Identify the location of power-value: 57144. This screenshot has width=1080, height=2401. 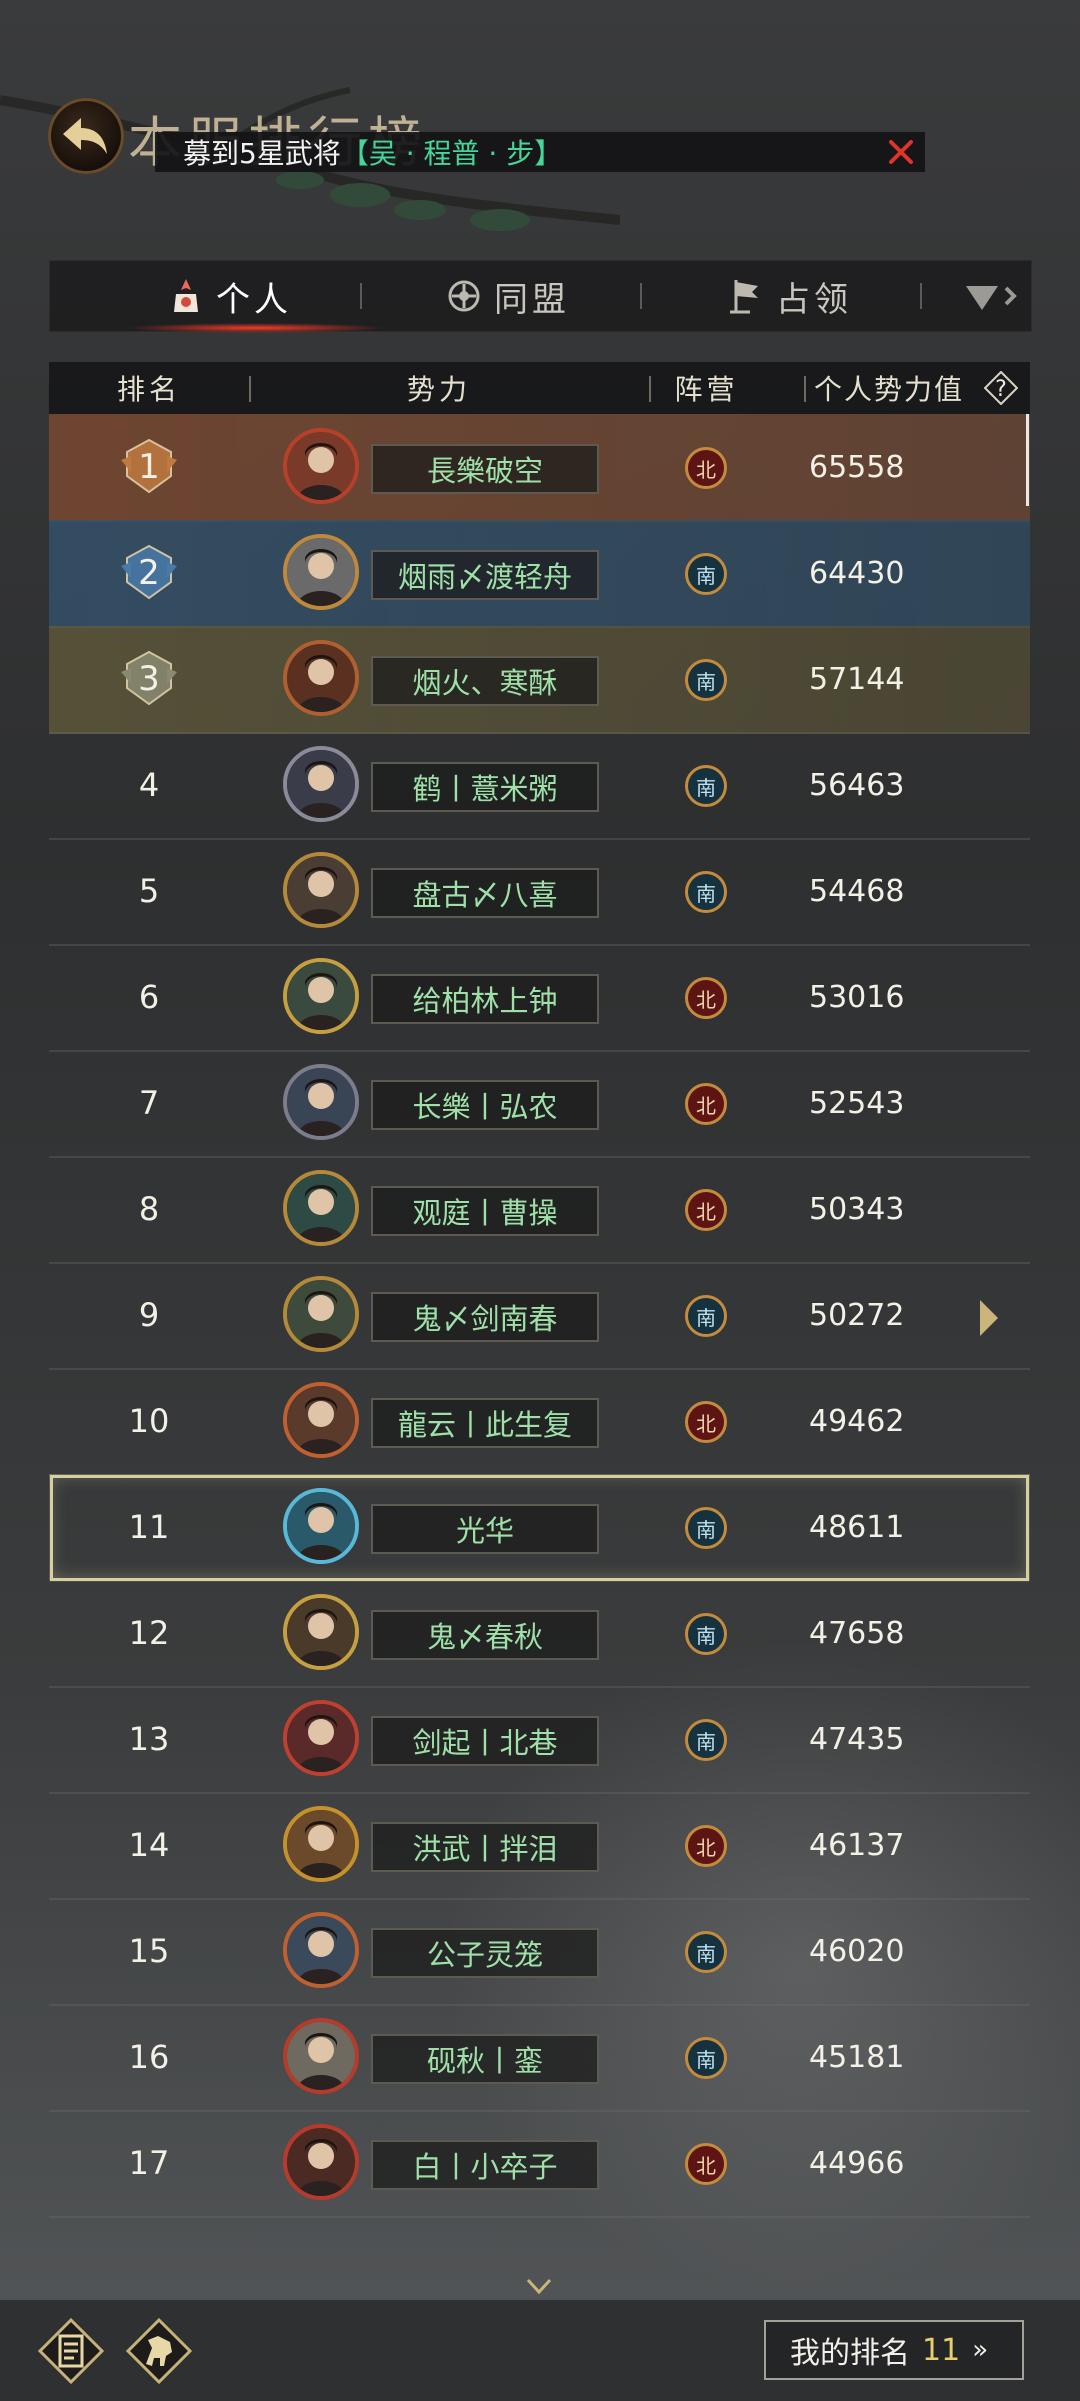
(857, 679).